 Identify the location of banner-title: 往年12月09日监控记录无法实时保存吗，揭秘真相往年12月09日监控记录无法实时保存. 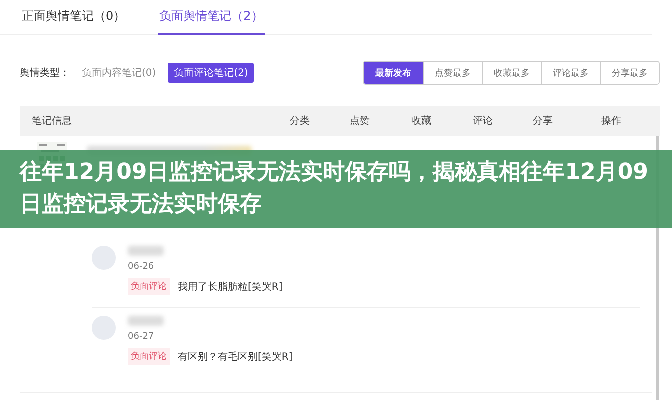
(335, 189).